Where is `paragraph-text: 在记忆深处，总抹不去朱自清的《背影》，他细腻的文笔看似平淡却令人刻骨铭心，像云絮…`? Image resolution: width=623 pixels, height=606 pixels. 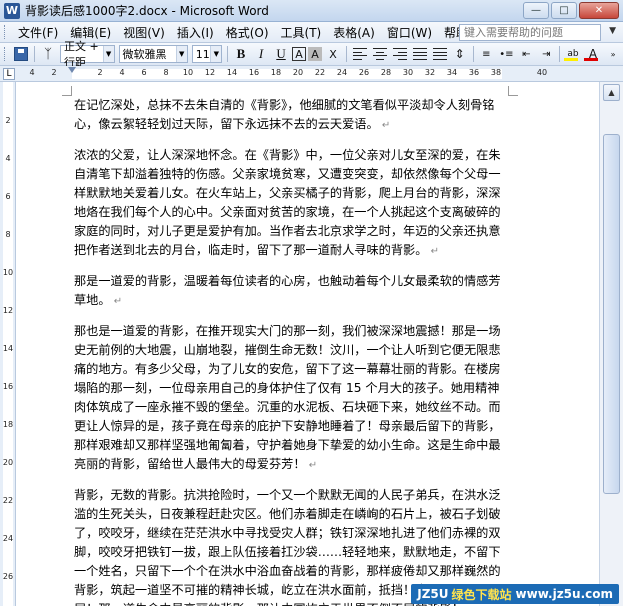 paragraph-text: 在记忆深处，总抹不去朱自清的《背影》，他细腻的文笔看似平淡却令人刻骨铭心，像云絮… is located at coordinates (284, 114).